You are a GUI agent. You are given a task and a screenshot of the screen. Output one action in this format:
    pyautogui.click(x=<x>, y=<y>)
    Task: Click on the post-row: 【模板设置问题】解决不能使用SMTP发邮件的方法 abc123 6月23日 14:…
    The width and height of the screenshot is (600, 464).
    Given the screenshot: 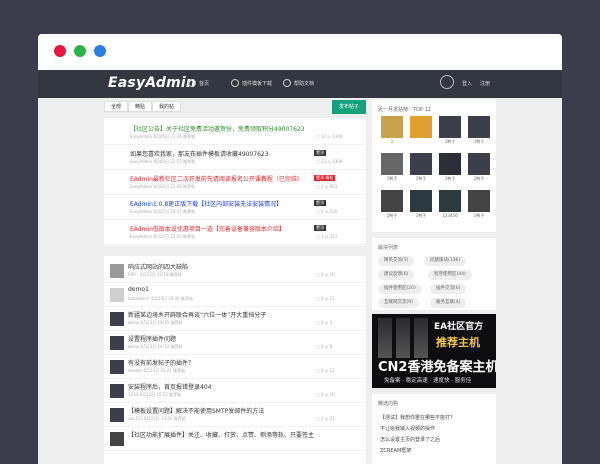 What is the action you would take?
    pyautogui.click(x=235, y=414)
    